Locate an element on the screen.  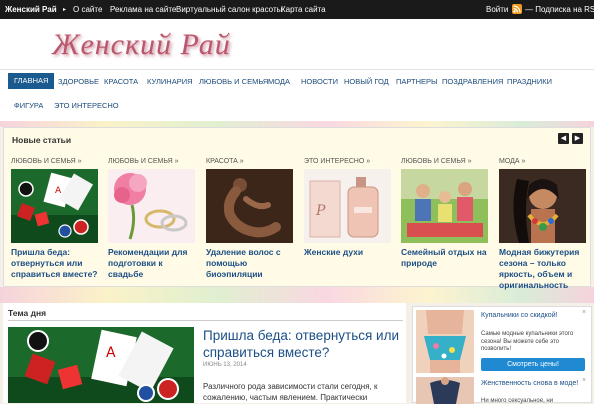
dress-ad-image is located at coordinates (445, 390).